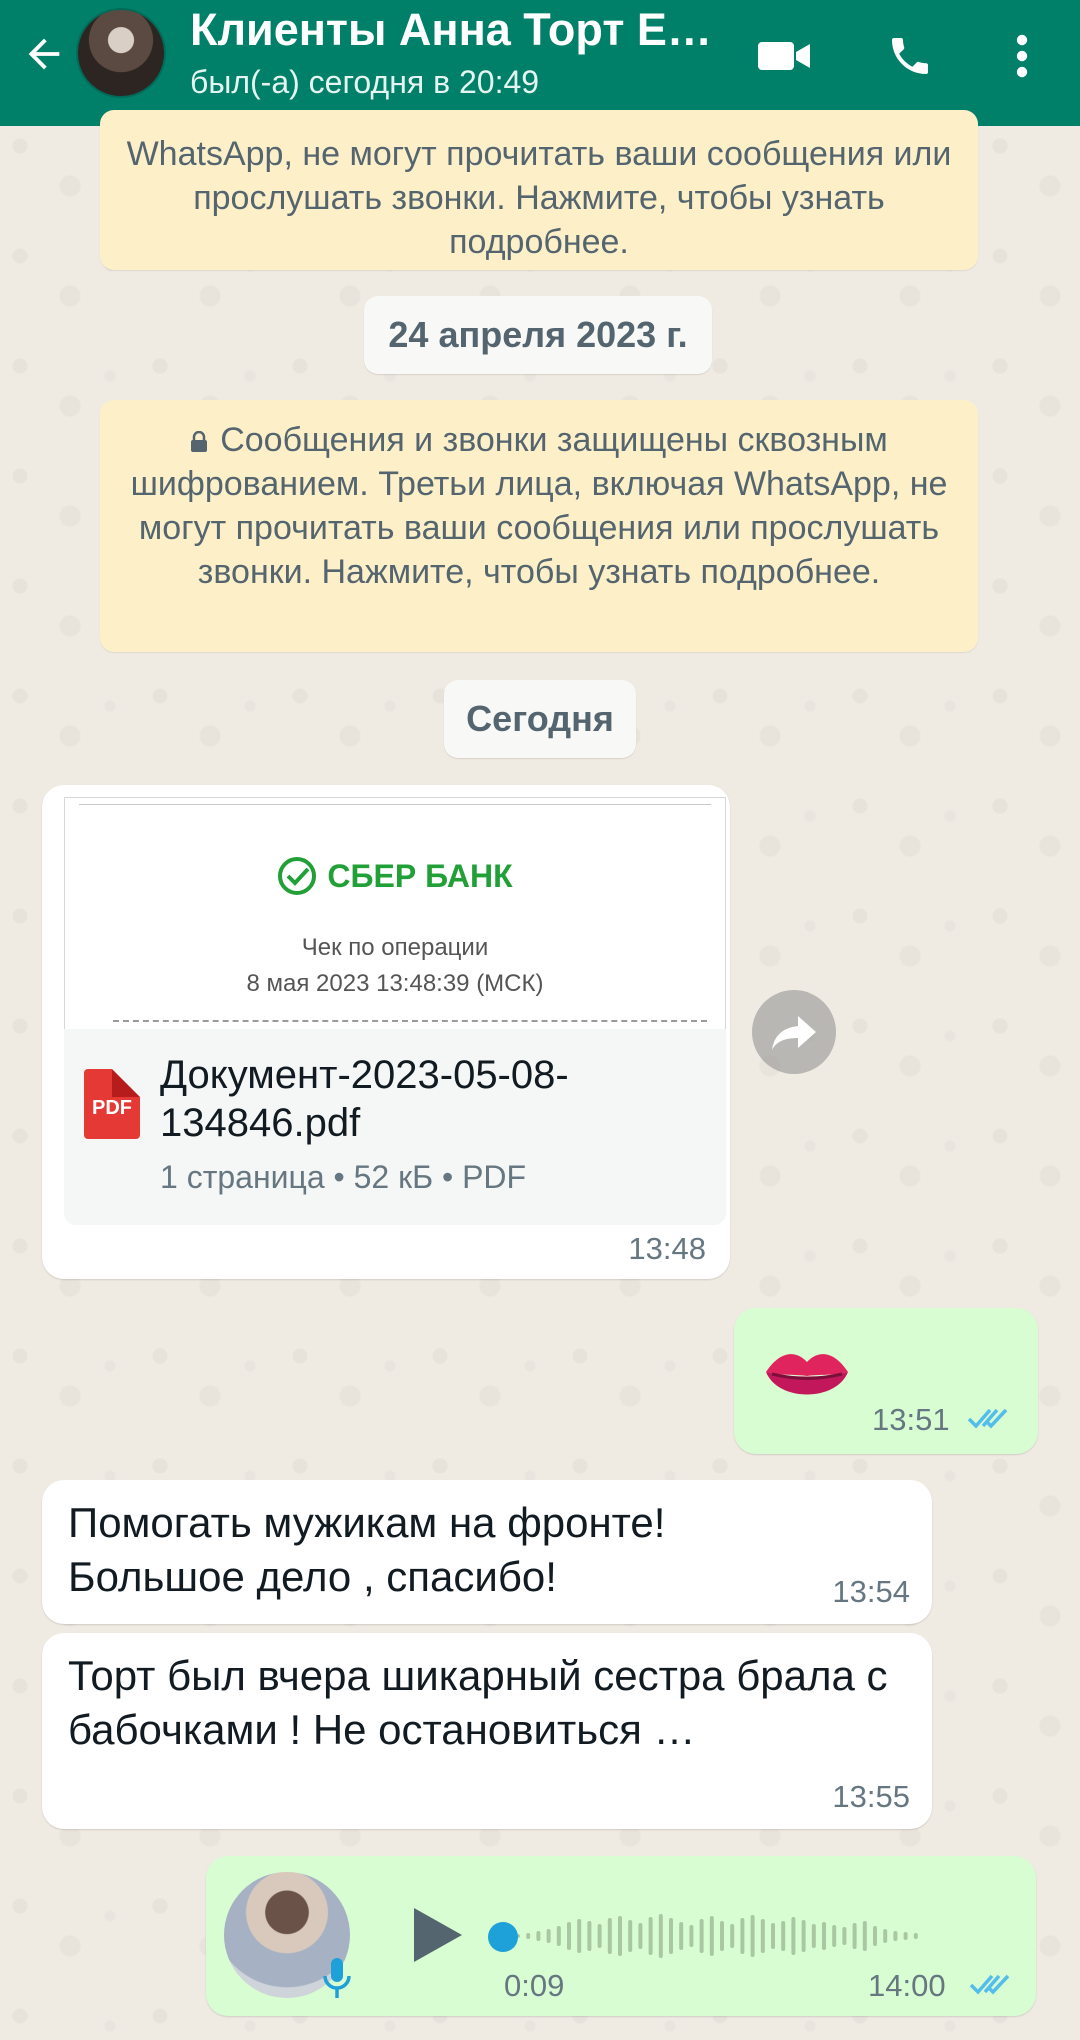  Describe the element at coordinates (364, 1099) in the screenshot. I see `document-filename: Документ-2023-05-08-134846.pdf` at that location.